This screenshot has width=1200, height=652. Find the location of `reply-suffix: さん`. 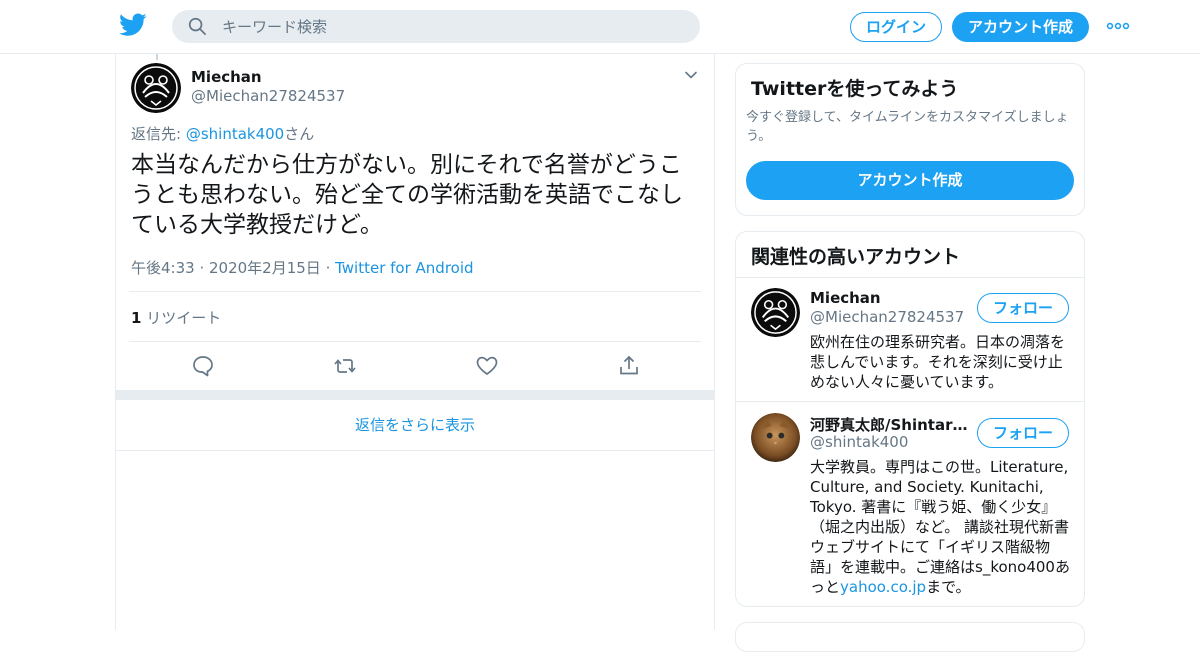

reply-suffix: さん is located at coordinates (299, 134).